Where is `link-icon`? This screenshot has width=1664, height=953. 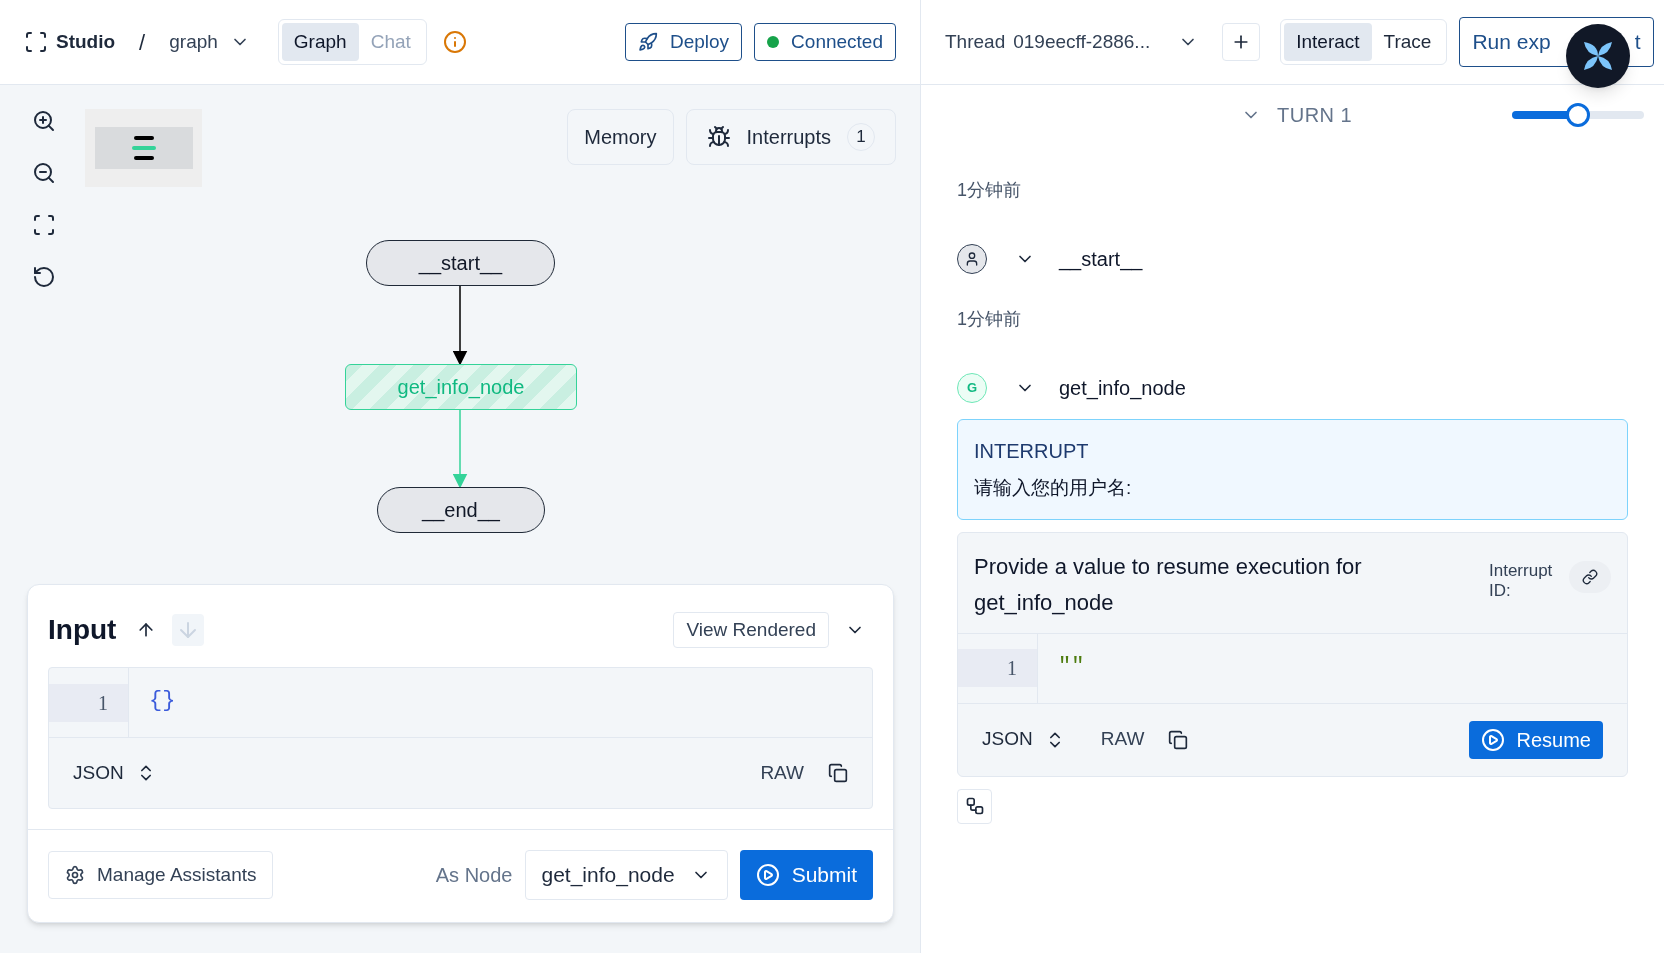 link-icon is located at coordinates (1590, 576).